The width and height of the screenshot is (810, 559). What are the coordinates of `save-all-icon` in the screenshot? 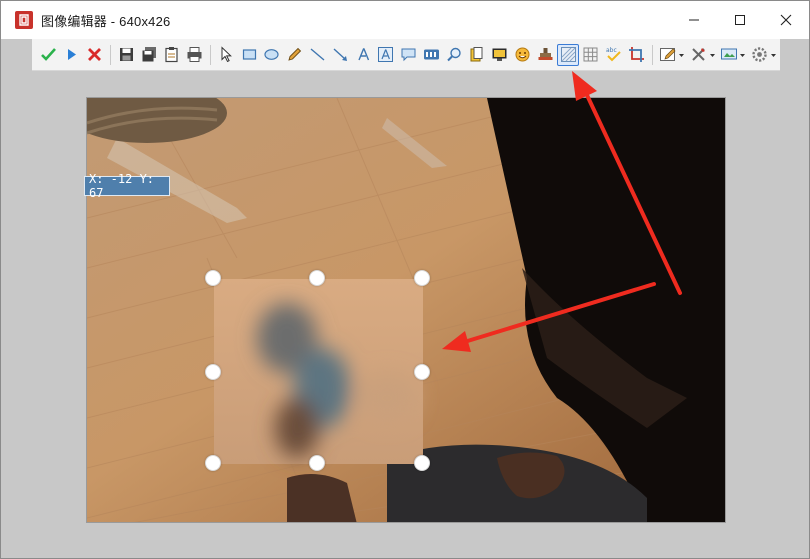 It's located at (149, 54).